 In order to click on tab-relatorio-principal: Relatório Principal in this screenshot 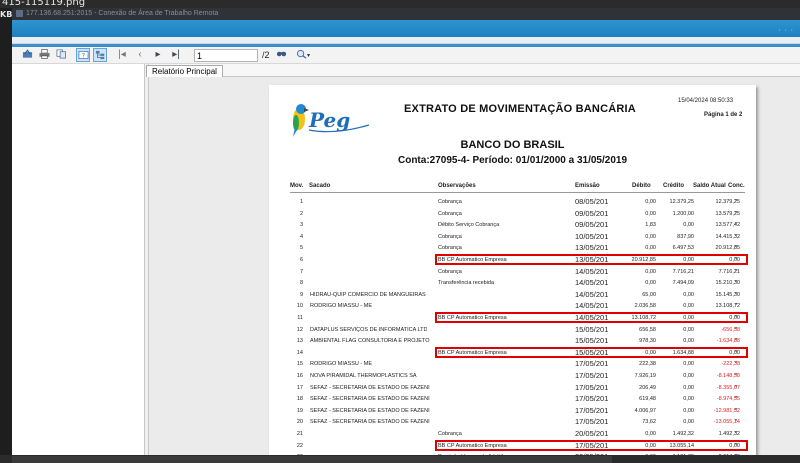, I will do `click(184, 71)`.